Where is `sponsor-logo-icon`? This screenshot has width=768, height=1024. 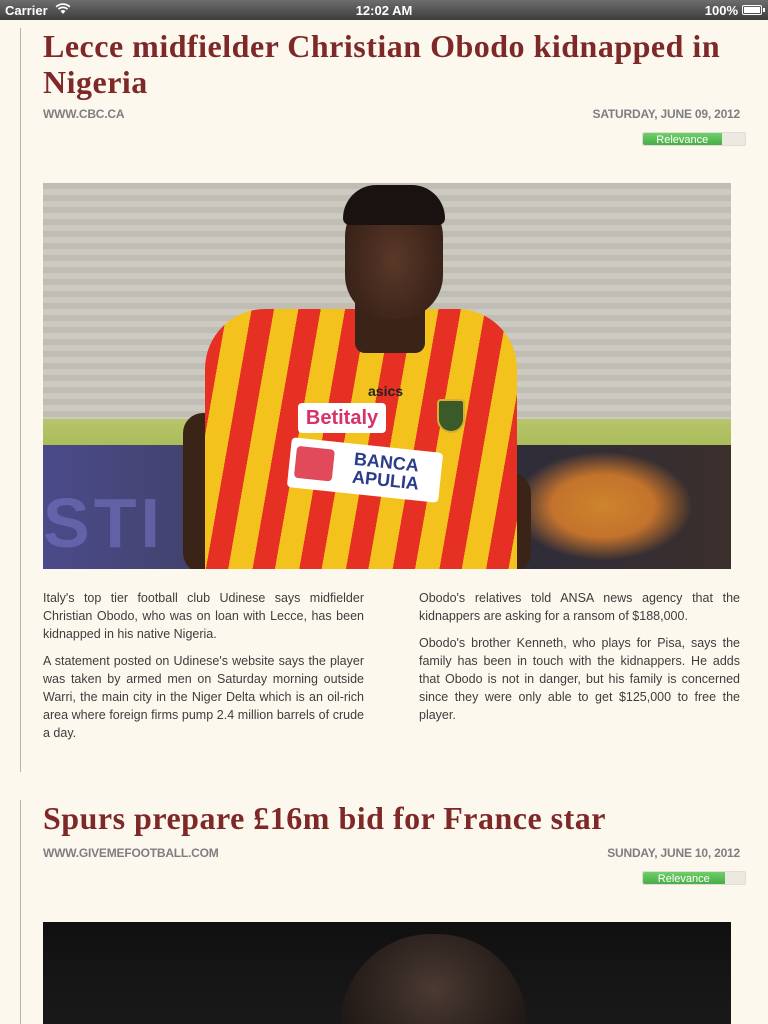
sponsor-logo-icon is located at coordinates (314, 463).